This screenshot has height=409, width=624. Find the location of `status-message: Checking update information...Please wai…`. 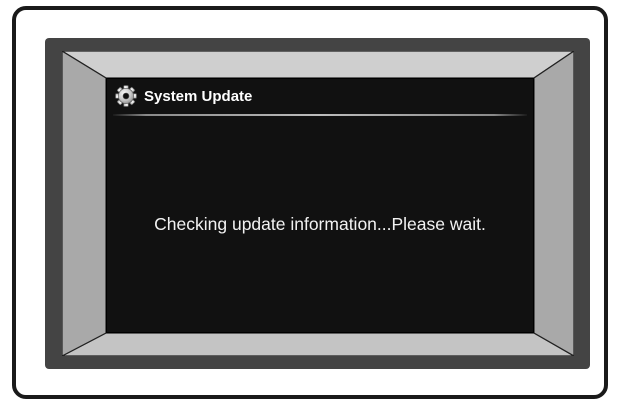

status-message: Checking update information...Please wai… is located at coordinates (320, 224).